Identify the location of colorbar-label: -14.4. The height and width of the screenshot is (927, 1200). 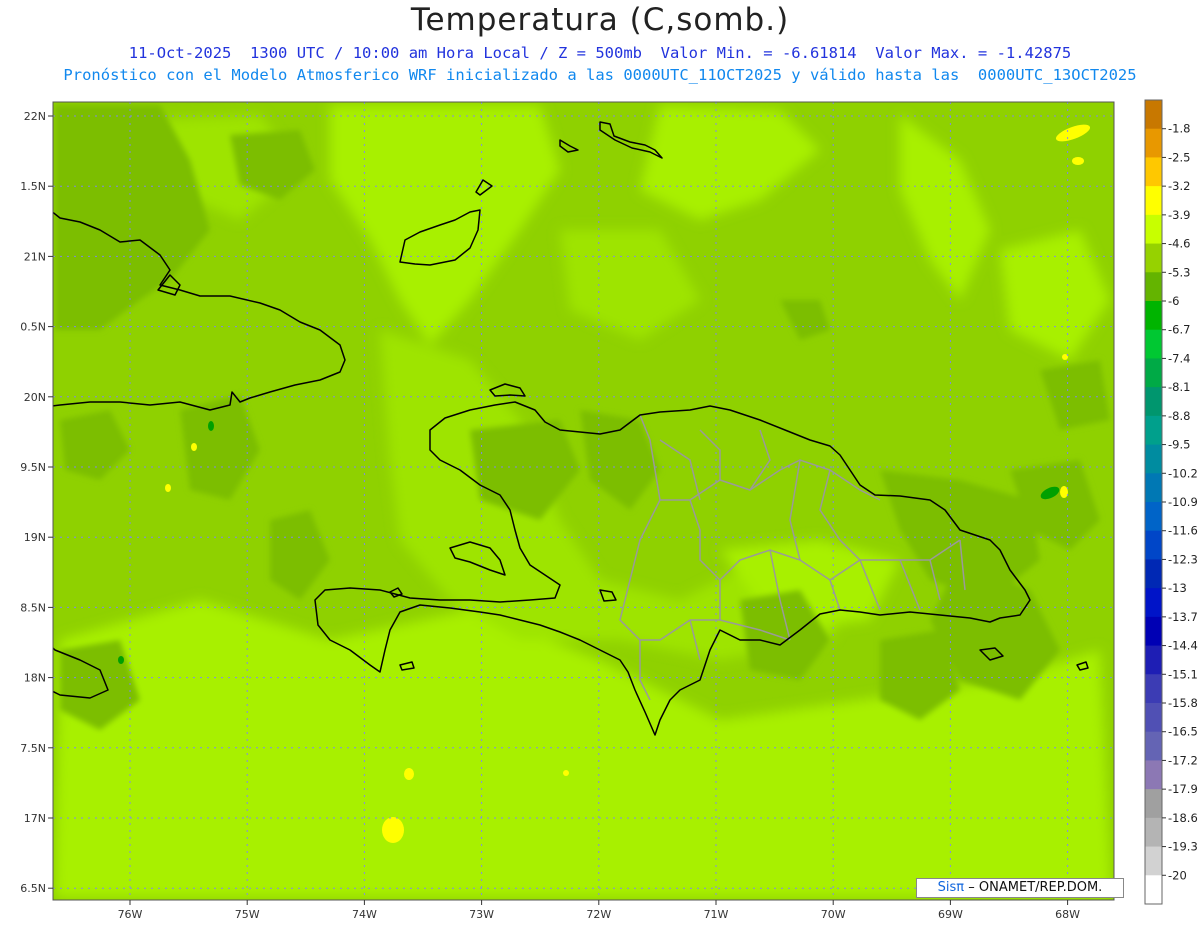
(1183, 646).